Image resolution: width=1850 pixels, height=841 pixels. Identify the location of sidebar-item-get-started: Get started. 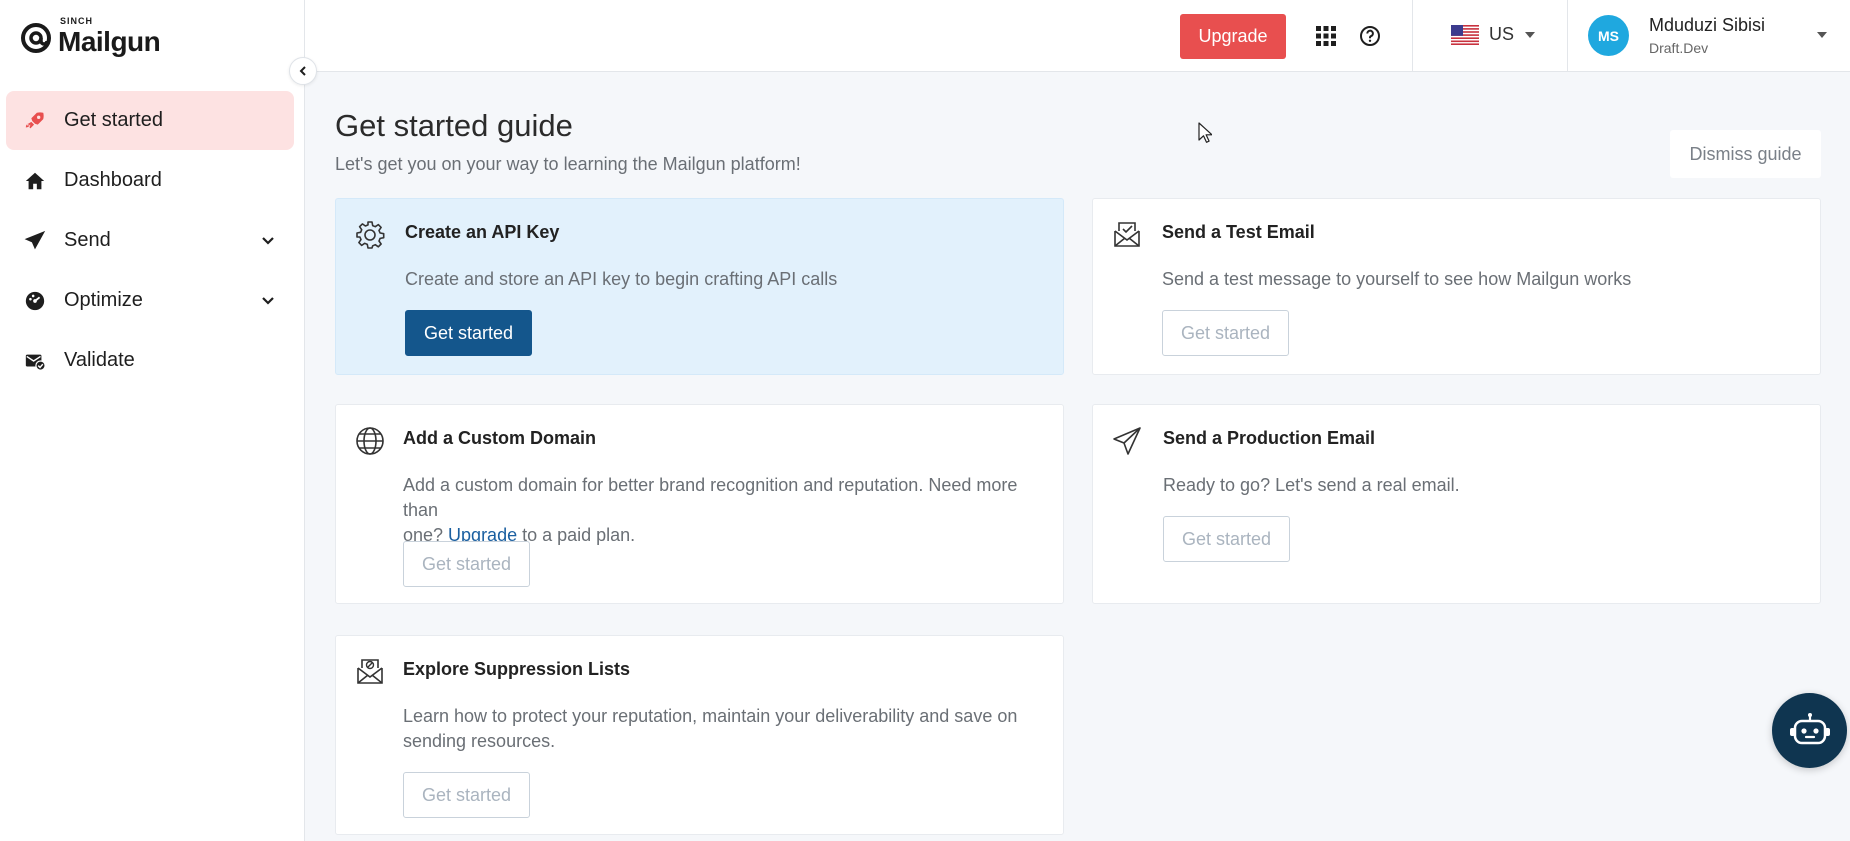
(150, 120).